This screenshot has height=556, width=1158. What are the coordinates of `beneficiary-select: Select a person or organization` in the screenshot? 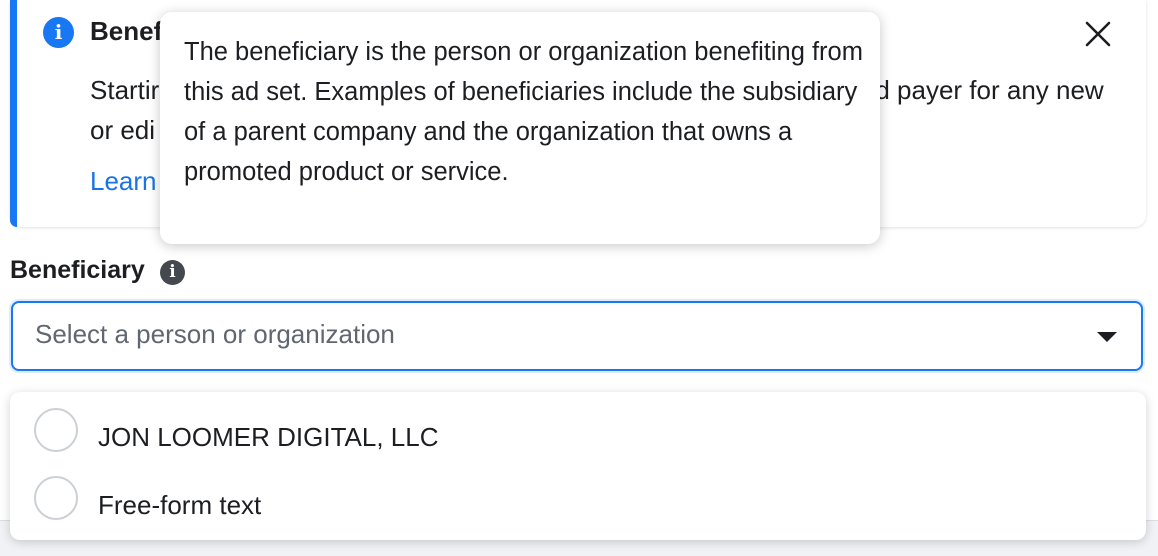 It's located at (577, 336).